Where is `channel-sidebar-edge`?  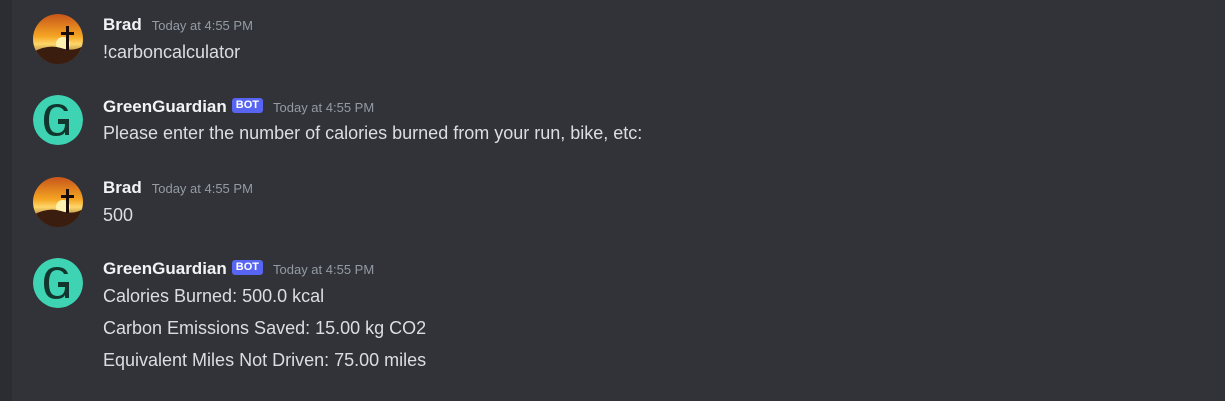 channel-sidebar-edge is located at coordinates (6, 200).